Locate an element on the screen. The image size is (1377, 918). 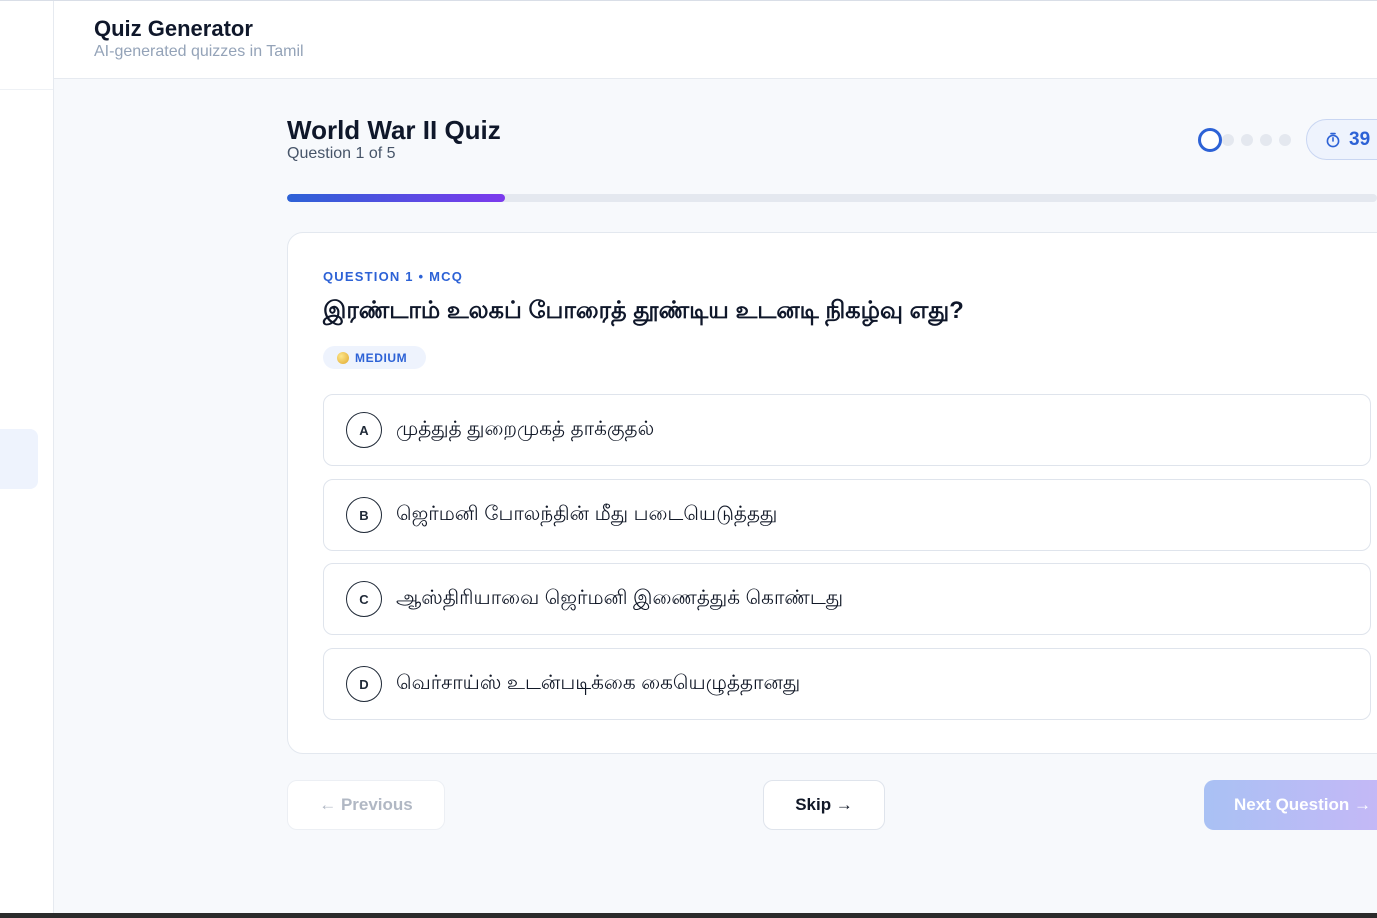
quiz-progress-fill is located at coordinates (396, 198).